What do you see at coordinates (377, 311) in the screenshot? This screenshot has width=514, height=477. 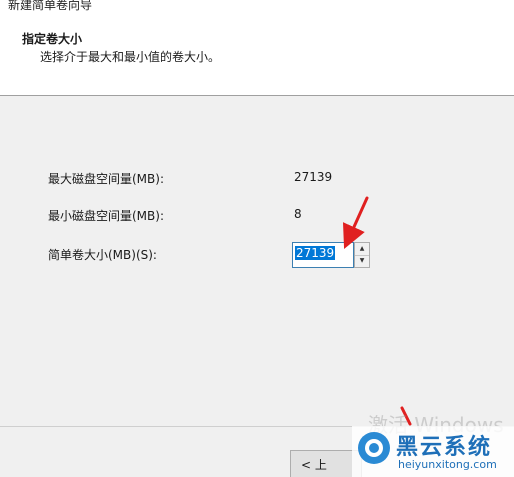 I see `red-arrow-annotation` at bounding box center [377, 311].